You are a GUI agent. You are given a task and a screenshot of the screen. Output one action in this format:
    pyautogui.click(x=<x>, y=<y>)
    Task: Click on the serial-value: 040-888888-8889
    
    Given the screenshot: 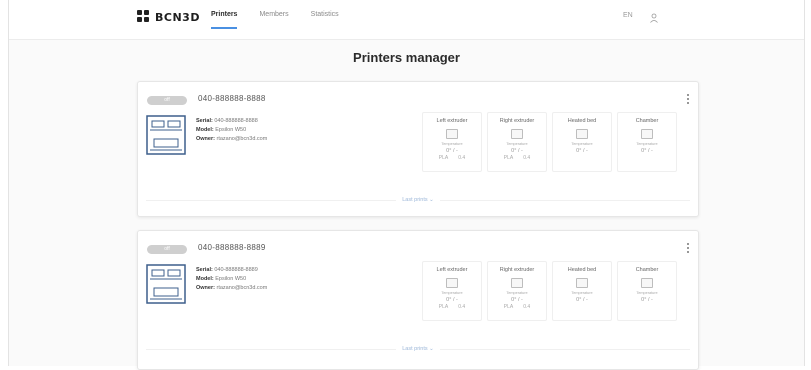 What is the action you would take?
    pyautogui.click(x=236, y=270)
    